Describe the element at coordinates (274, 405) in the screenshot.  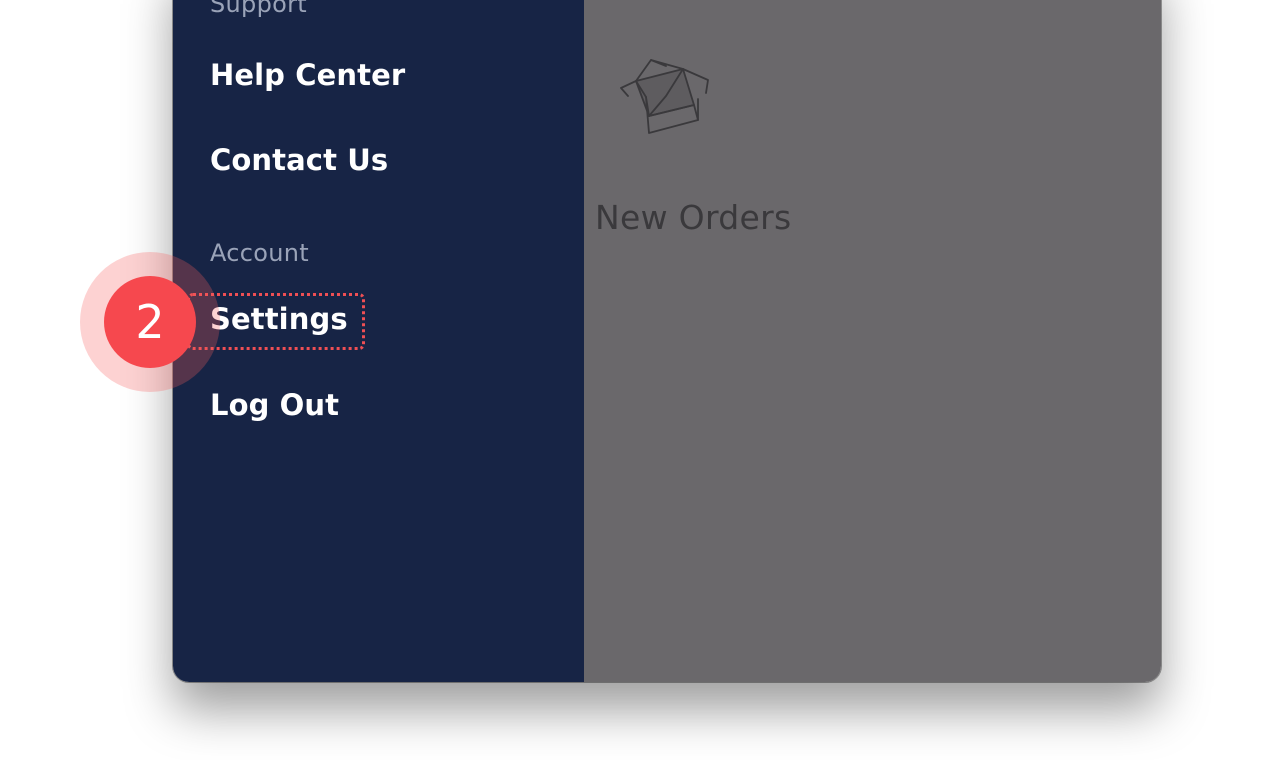
I see `menu-item-log-out: Log Out` at that location.